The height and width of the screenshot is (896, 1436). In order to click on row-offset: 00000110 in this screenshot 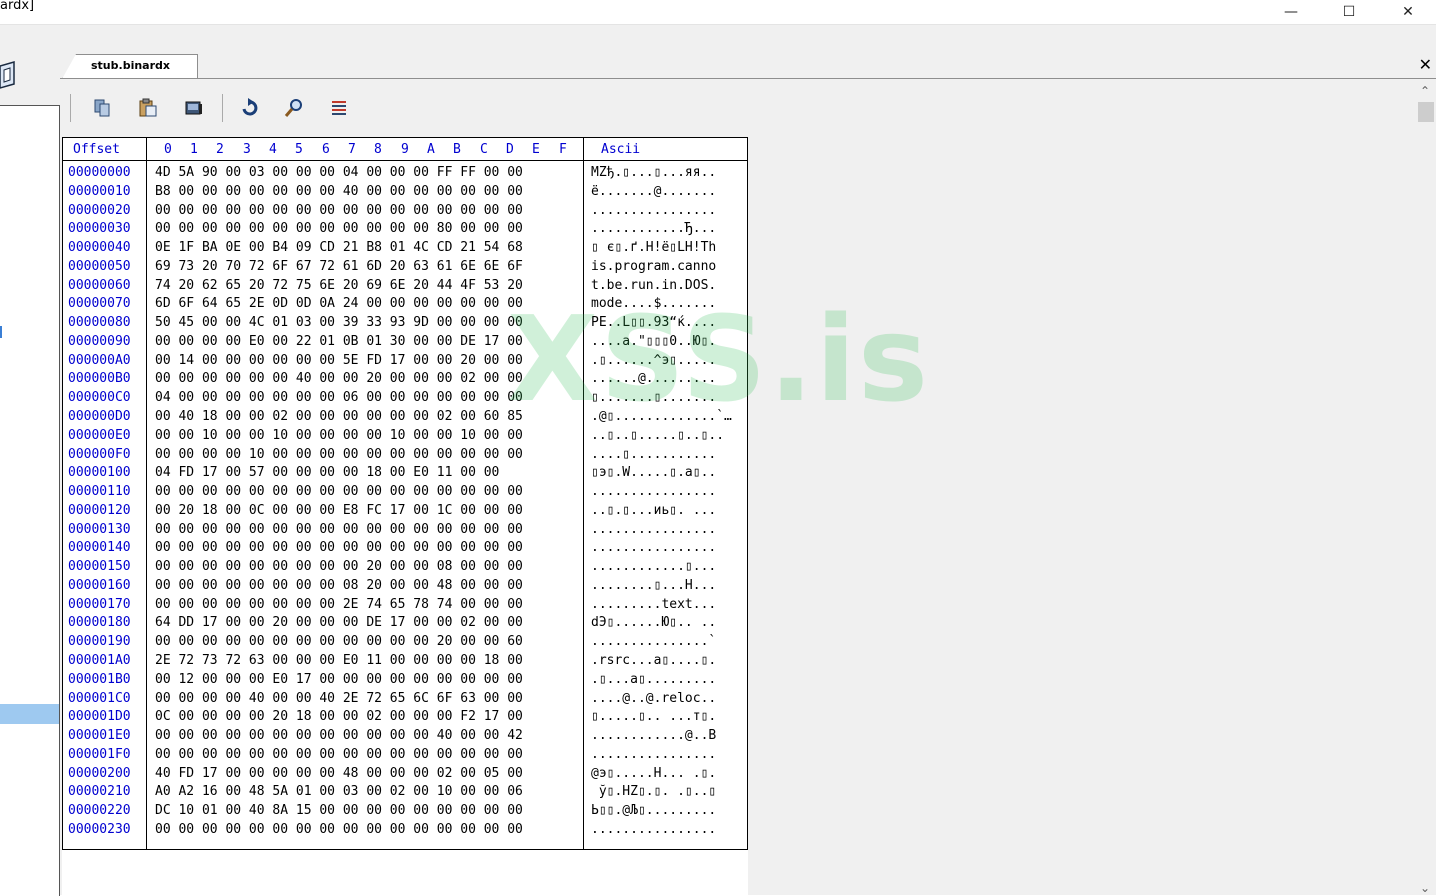, I will do `click(99, 492)`.